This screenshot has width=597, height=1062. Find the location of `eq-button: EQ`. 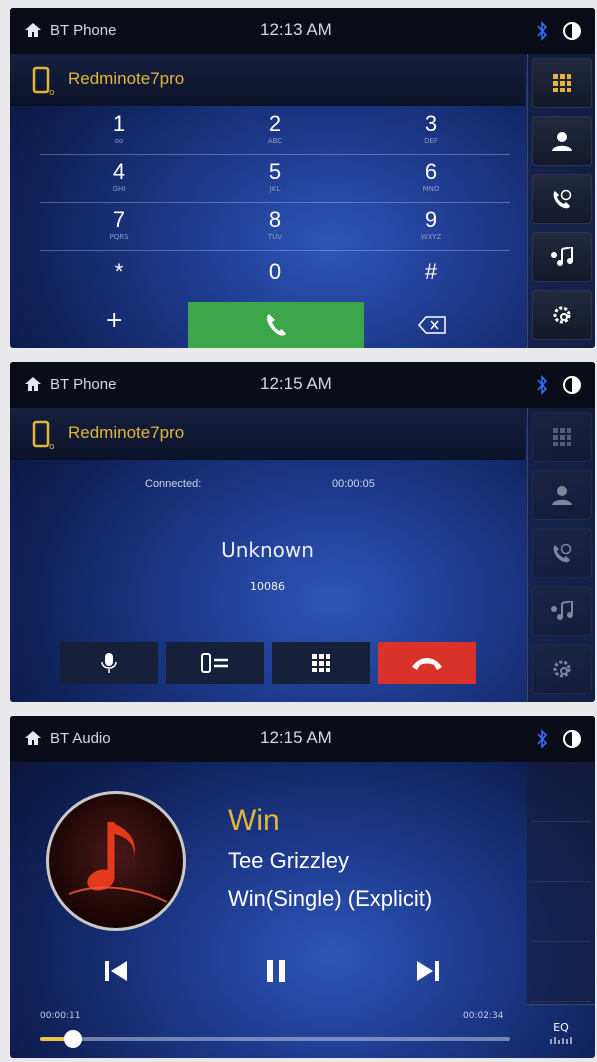

eq-button: EQ is located at coordinates (561, 1031).